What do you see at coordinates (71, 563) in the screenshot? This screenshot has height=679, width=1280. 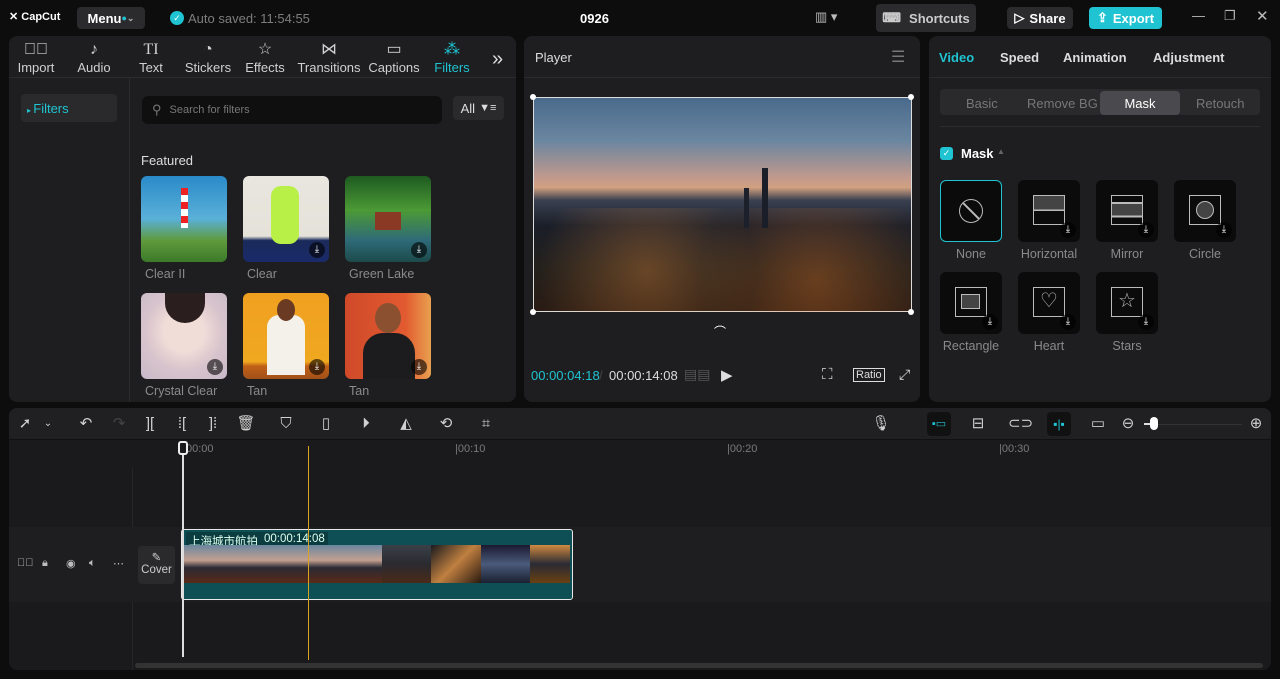 I see `eye-icon: ◉` at bounding box center [71, 563].